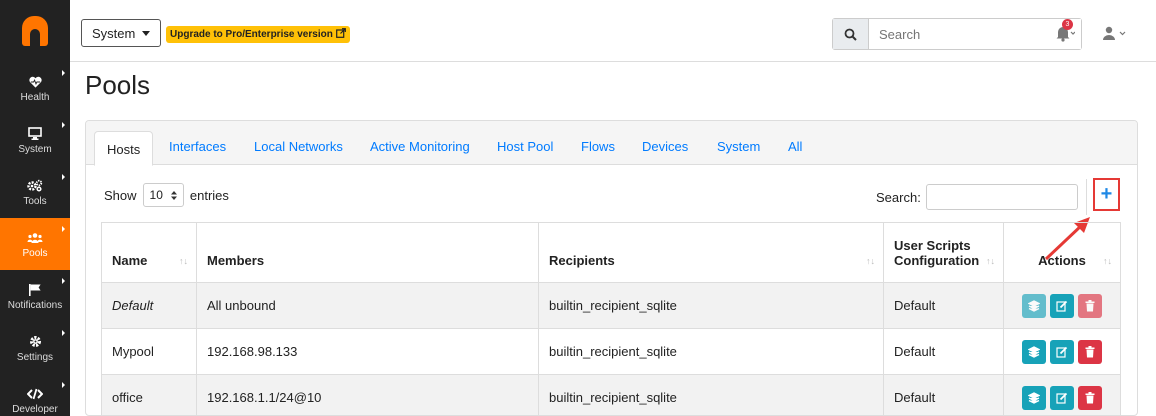  I want to click on pool-members: 192.168.1.1/24@10, so click(367, 394).